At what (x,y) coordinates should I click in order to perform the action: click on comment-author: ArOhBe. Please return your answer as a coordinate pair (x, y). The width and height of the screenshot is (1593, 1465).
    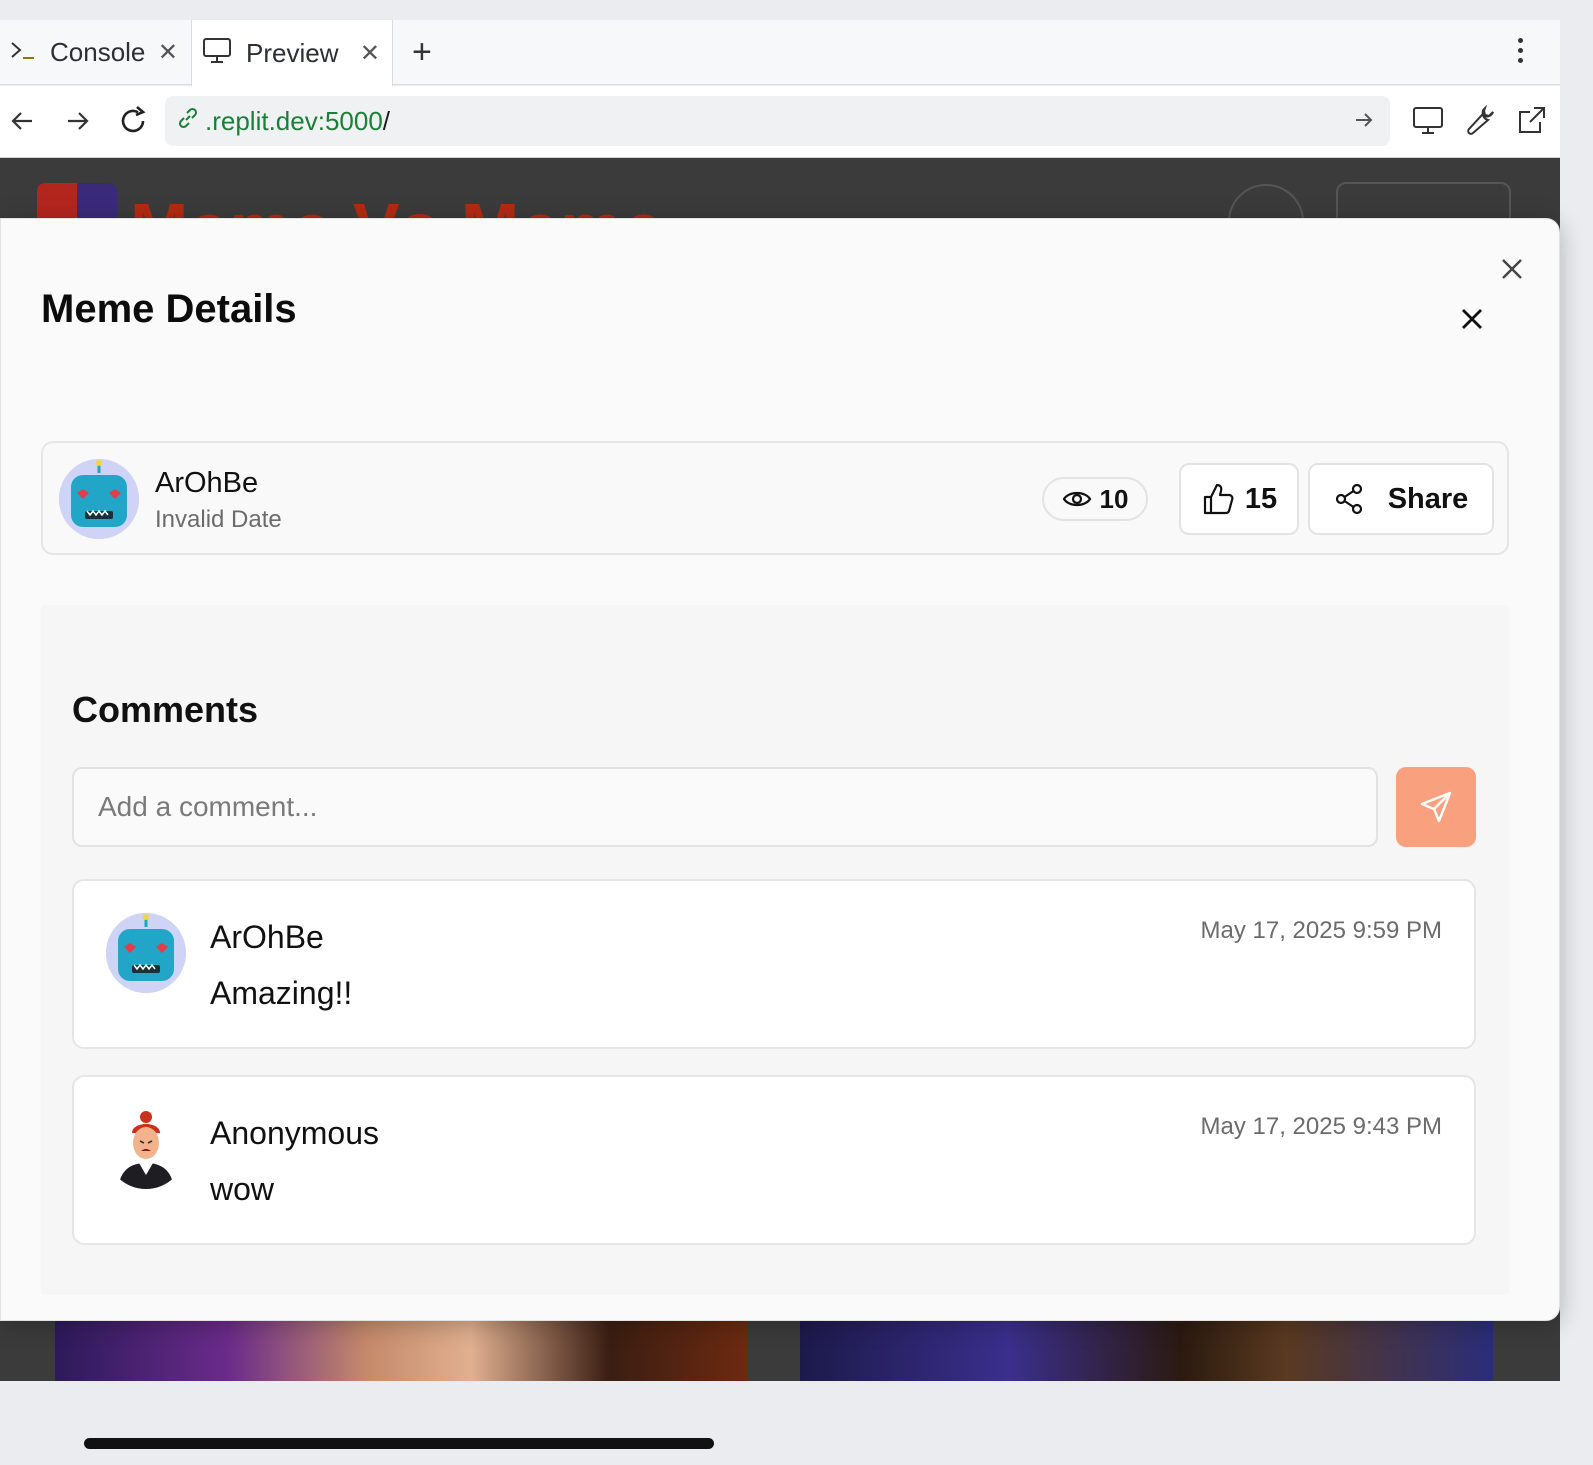
    Looking at the image, I should click on (267, 937).